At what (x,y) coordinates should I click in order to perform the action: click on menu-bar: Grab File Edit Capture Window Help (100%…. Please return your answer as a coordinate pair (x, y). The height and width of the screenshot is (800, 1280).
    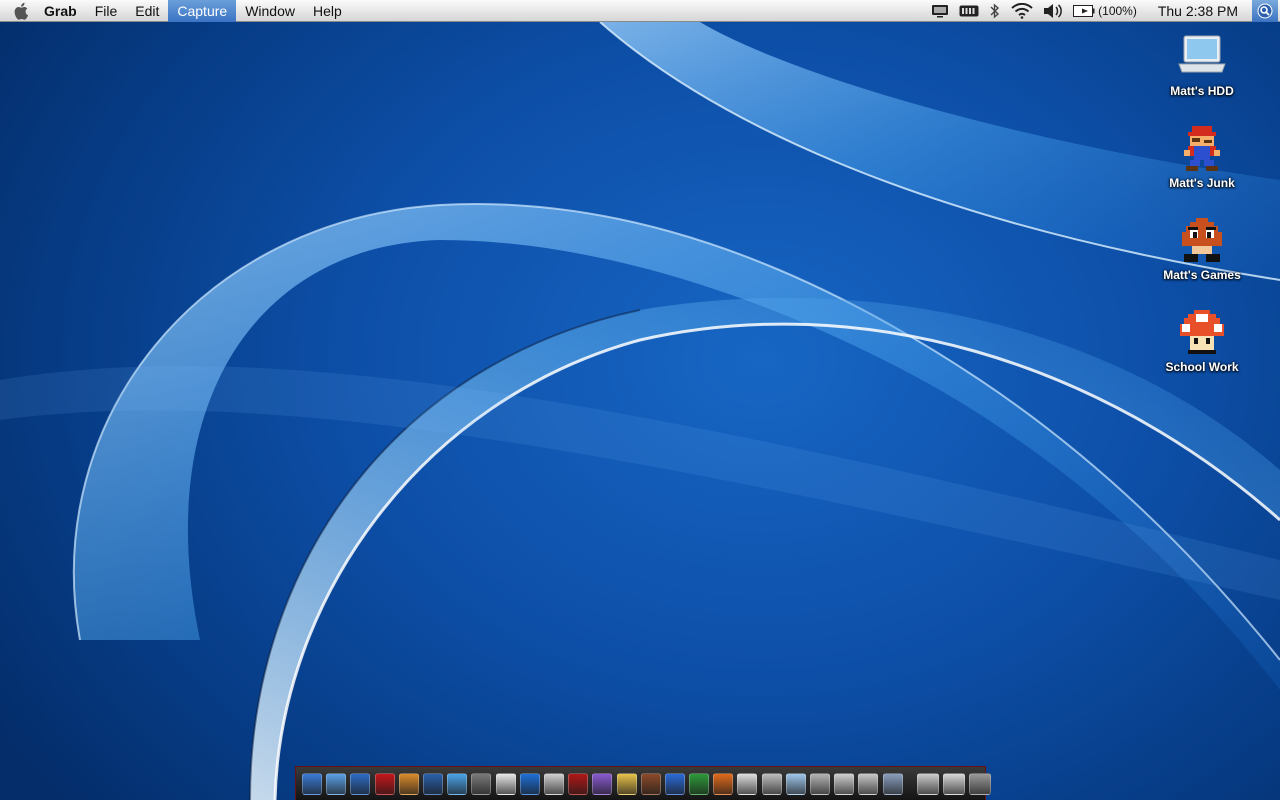
    Looking at the image, I should click on (640, 11).